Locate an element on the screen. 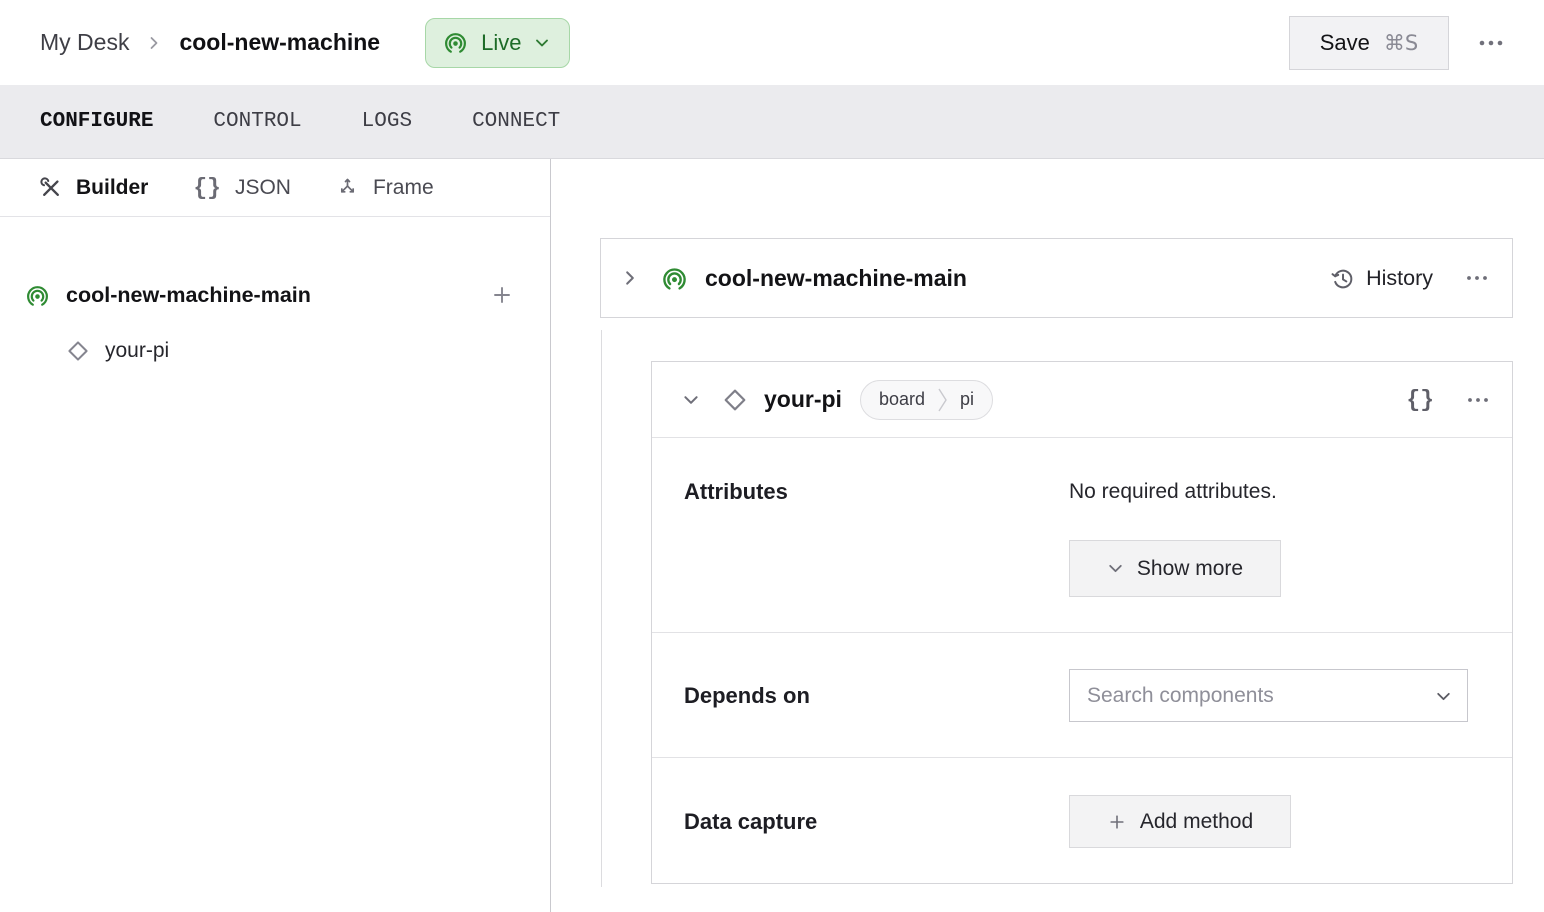 The image size is (1544, 912). add-method-label: Add method is located at coordinates (1196, 821).